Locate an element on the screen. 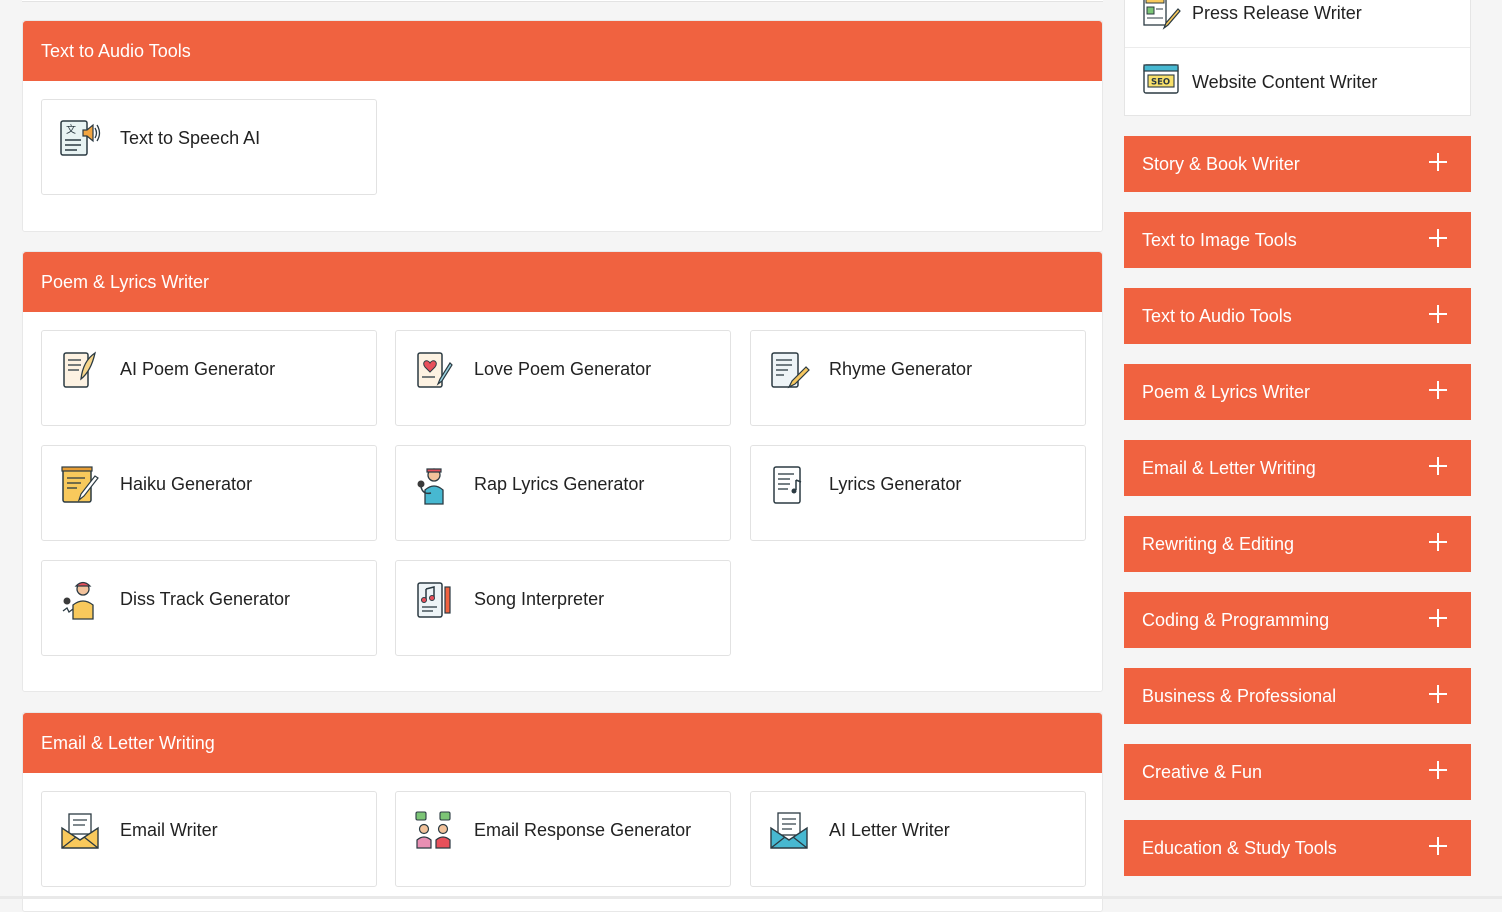 This screenshot has height=912, width=1502. sidebar-category-creative-fun: Creative & Fun is located at coordinates (1297, 772).